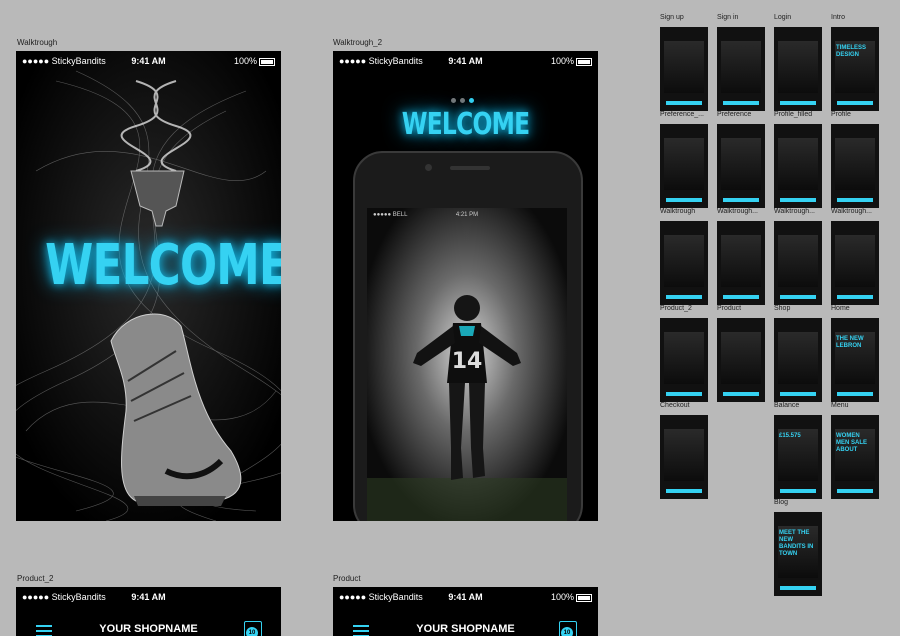 This screenshot has height=636, width=900. Describe the element at coordinates (850, 342) in the screenshot. I see `thumbnail-text: THE NEW LEBRON` at that location.